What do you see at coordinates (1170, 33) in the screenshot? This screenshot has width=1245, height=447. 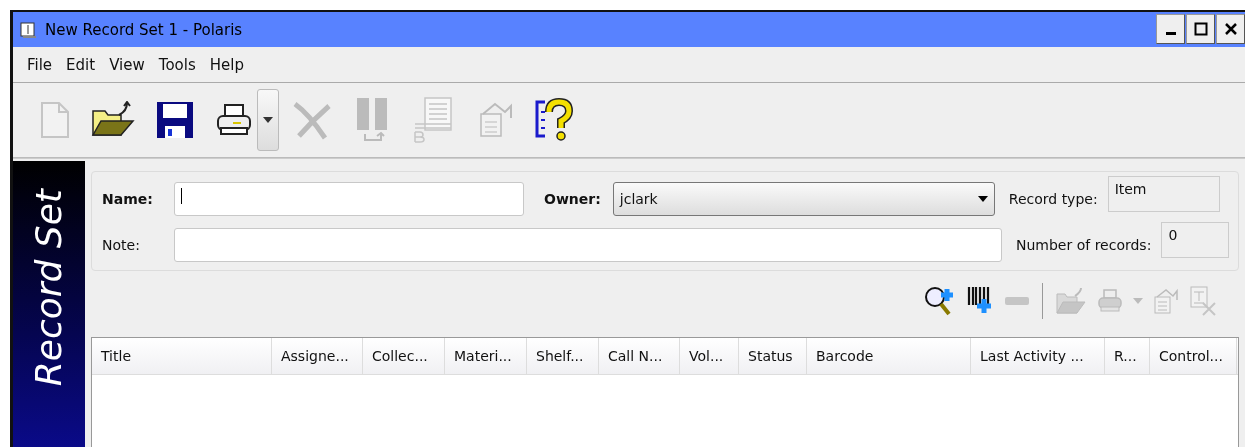 I see `minimize-icon` at bounding box center [1170, 33].